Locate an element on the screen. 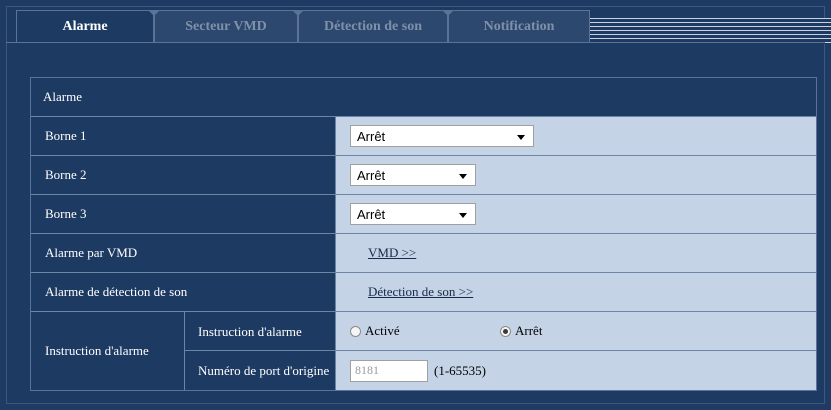 This screenshot has width=831, height=410. tab-alarme: Alarme is located at coordinates (85, 26).